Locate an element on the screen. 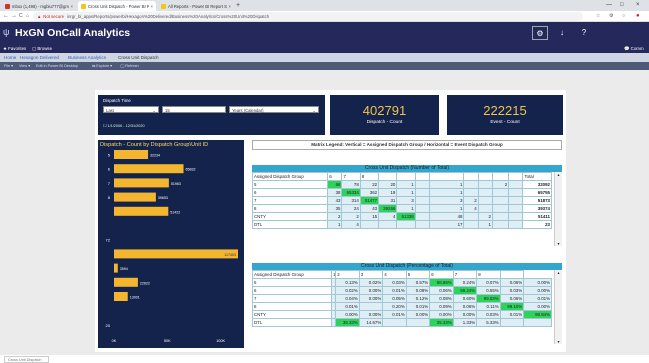 This screenshot has height=363, width=649. help-icon: ? is located at coordinates (584, 33).